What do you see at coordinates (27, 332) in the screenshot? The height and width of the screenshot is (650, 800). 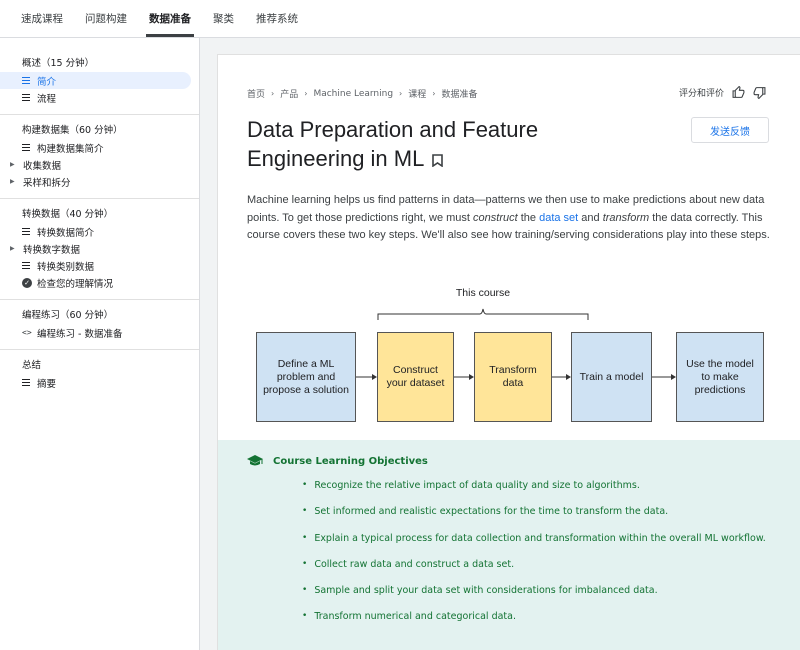 I see `code-icon: <>` at bounding box center [27, 332].